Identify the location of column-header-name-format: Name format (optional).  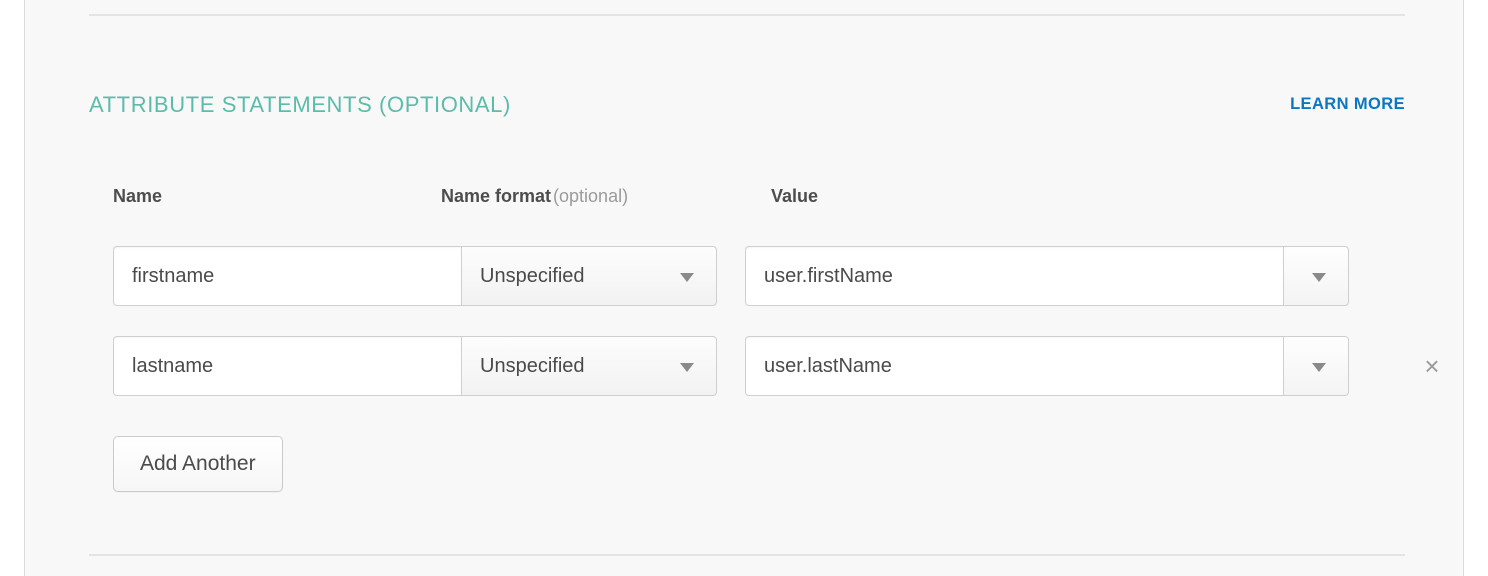
(534, 196).